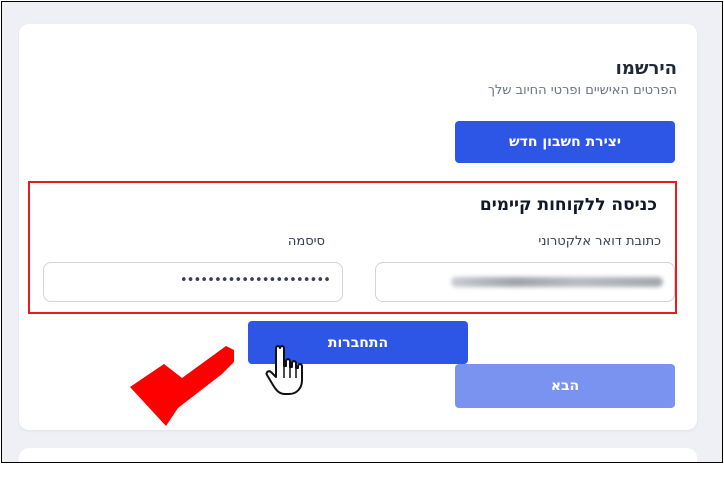  What do you see at coordinates (182, 386) in the screenshot?
I see `red-arrow-icon` at bounding box center [182, 386].